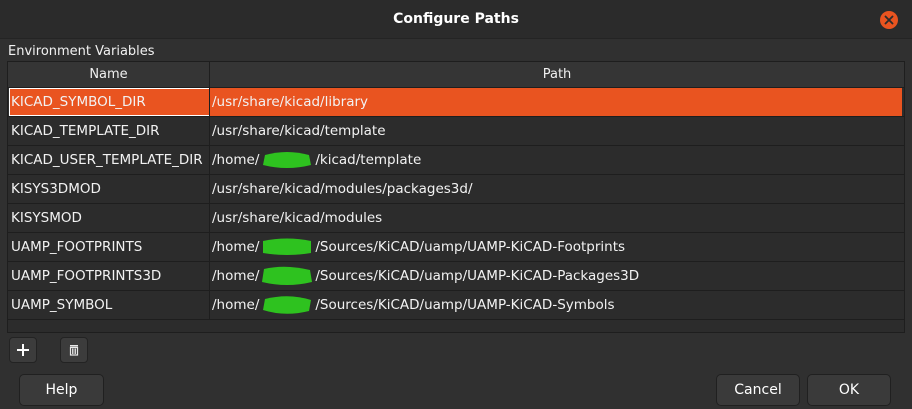 This screenshot has height=409, width=912. What do you see at coordinates (556, 131) in the screenshot?
I see `var-path-cell: /usr/share/kicad/template` at bounding box center [556, 131].